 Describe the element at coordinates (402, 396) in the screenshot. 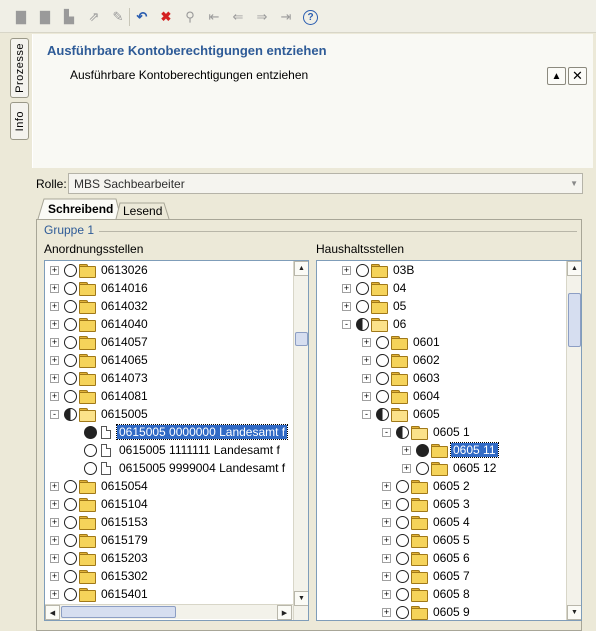

I see `tree-node-row: +0604` at that location.